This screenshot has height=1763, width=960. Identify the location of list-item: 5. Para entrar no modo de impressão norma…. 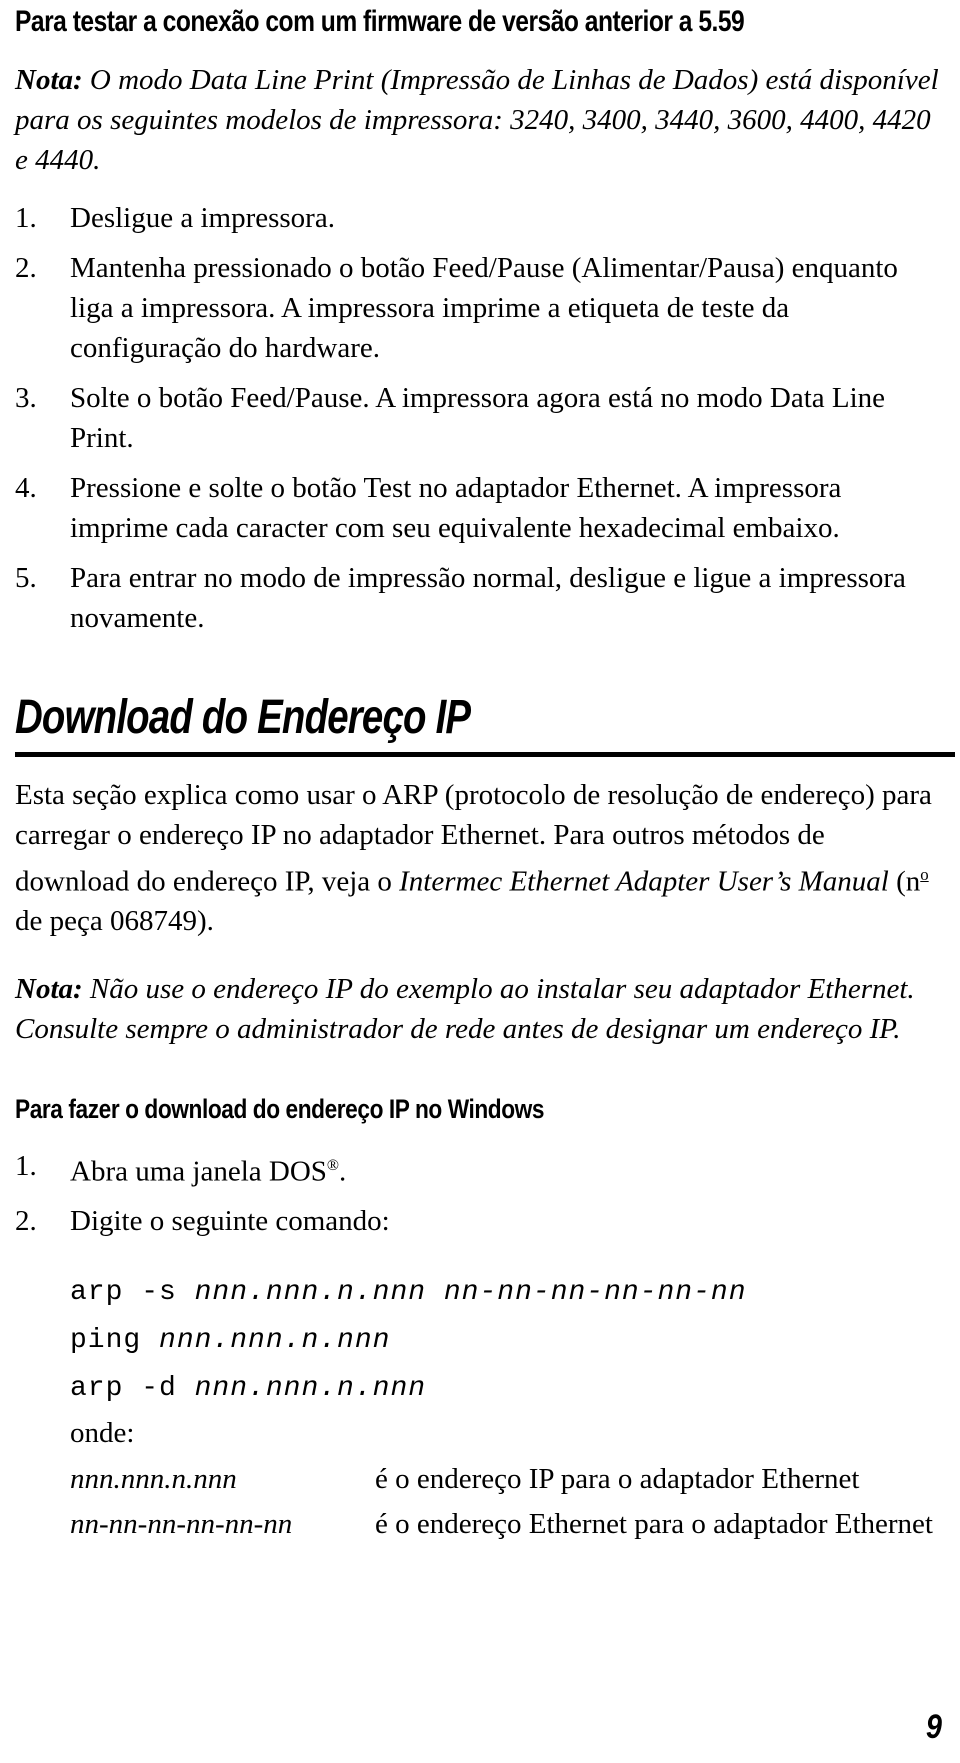
(480, 598).